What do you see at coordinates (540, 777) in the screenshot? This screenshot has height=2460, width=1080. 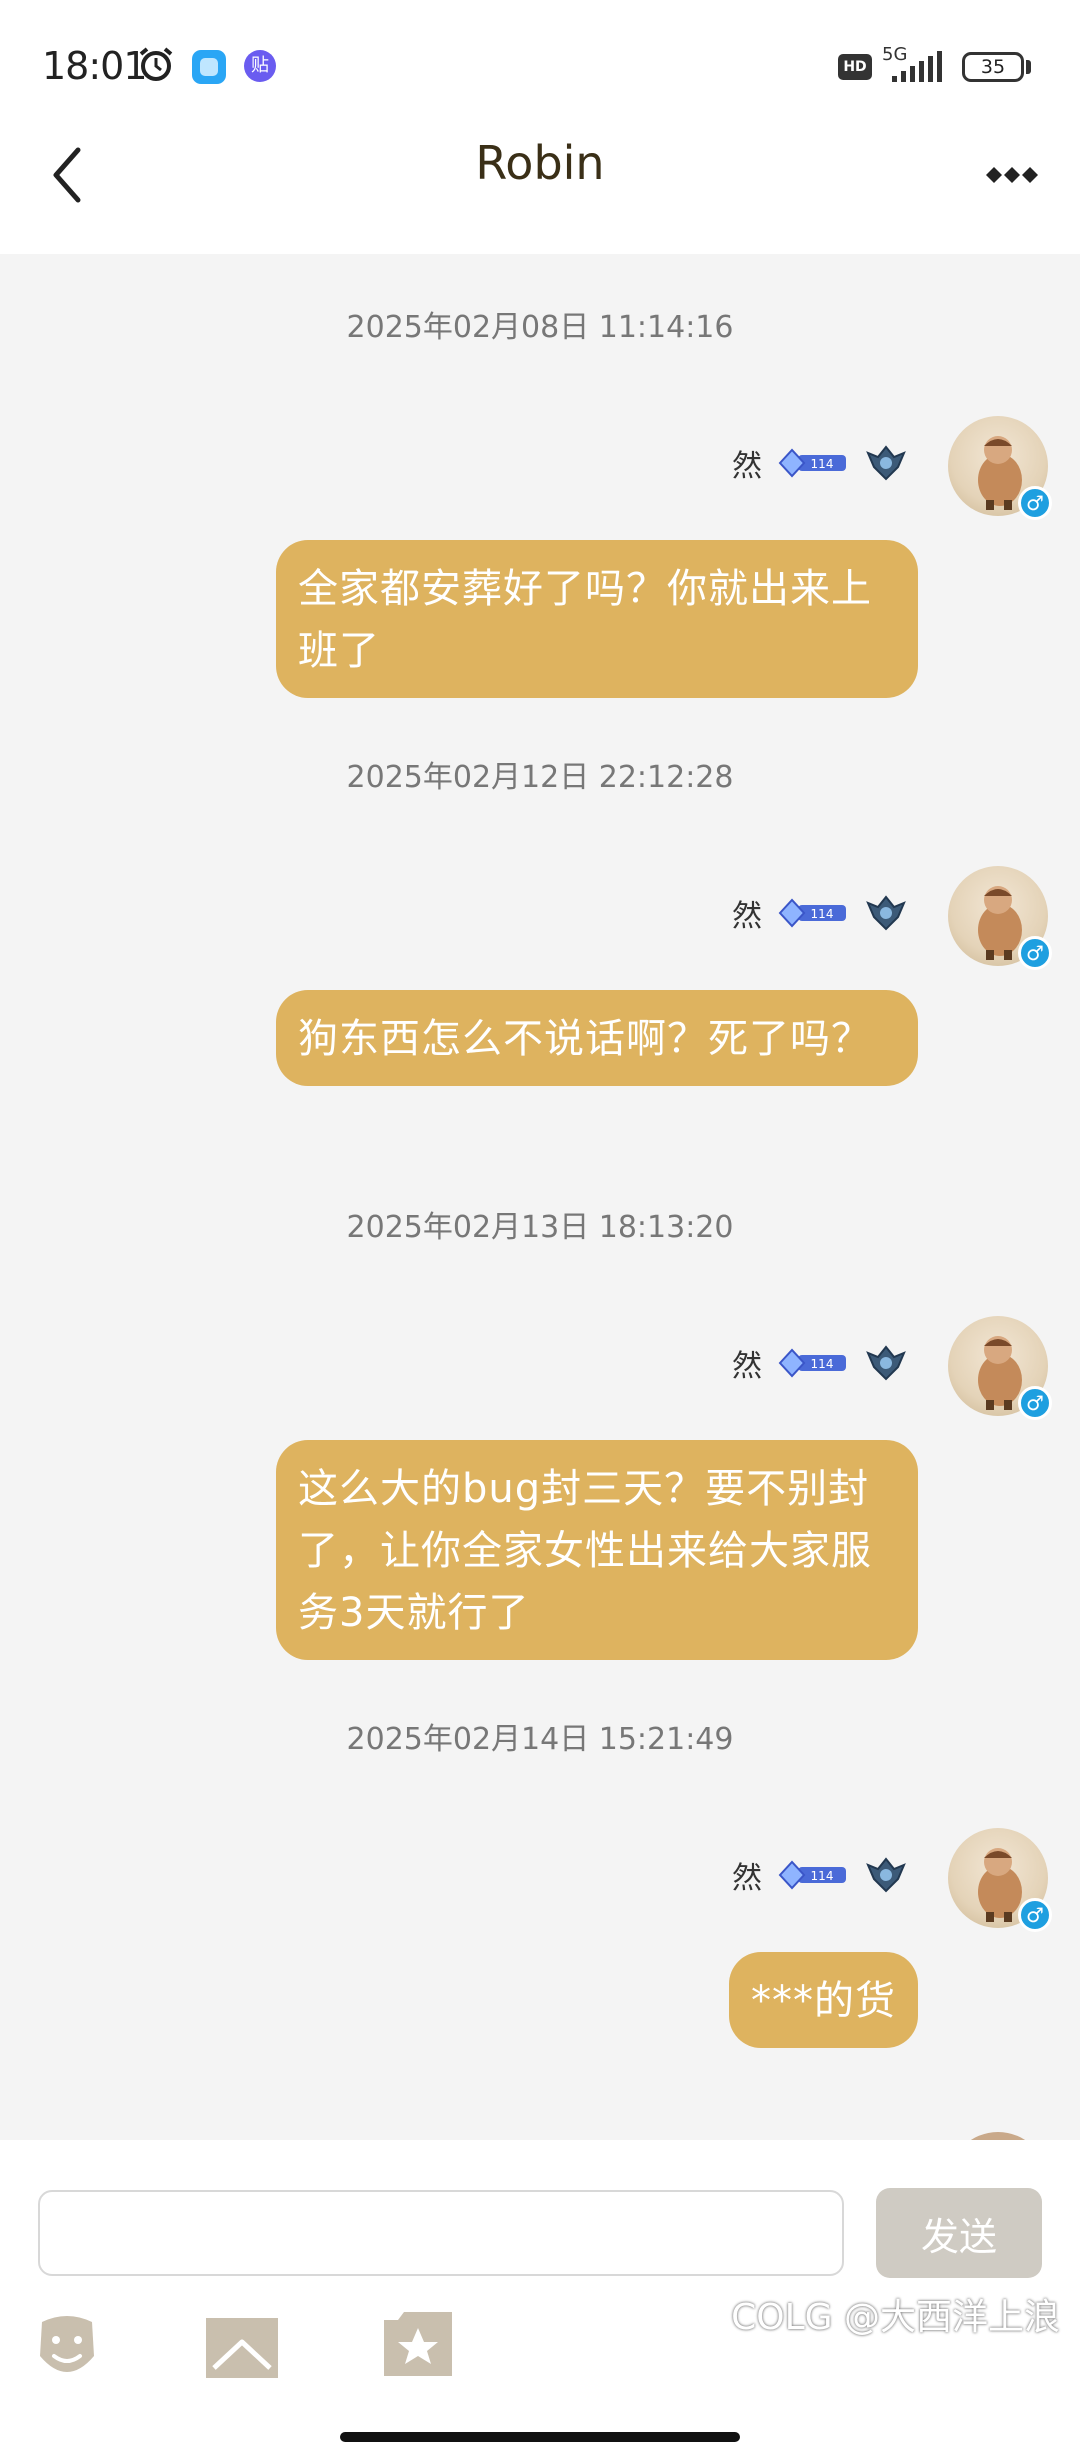 I see `message-timestamp: 2025年02月12日 22:12:28` at bounding box center [540, 777].